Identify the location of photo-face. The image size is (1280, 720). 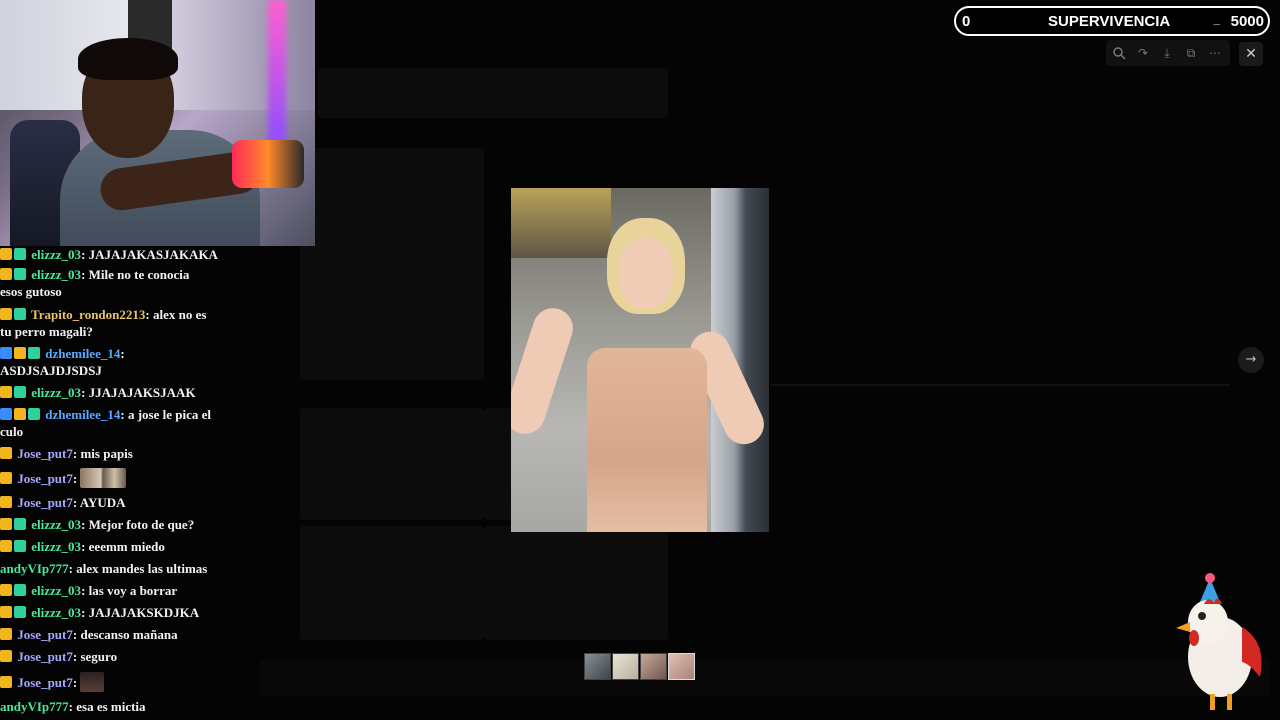
(646, 273).